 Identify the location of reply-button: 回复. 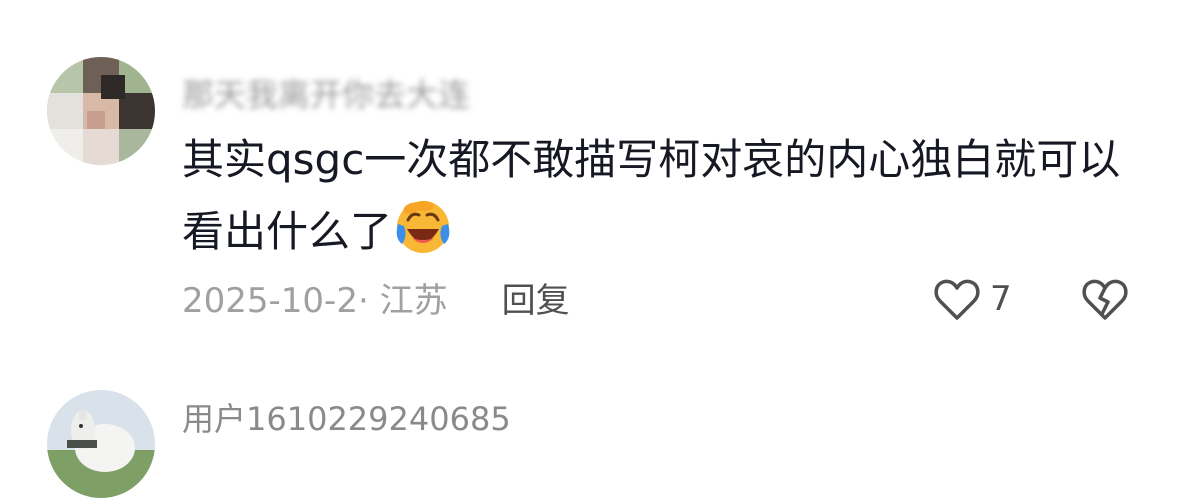
(536, 297).